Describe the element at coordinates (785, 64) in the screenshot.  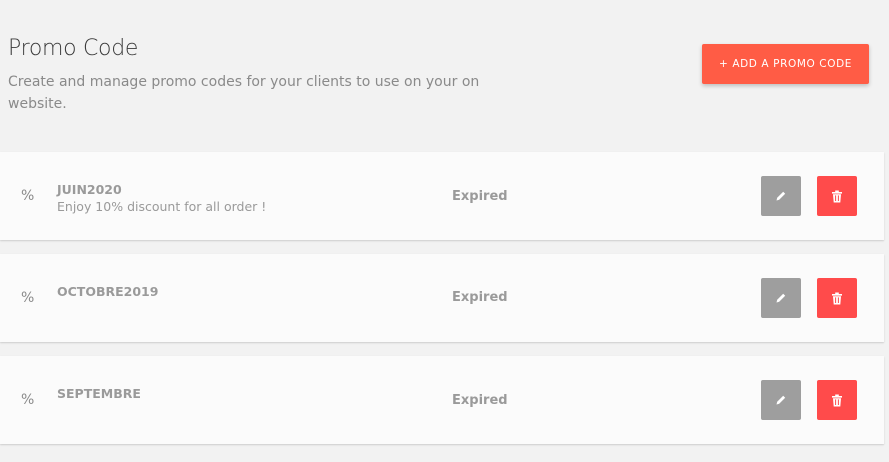
I see `add-promo-code-button: + ADD A PROMO CODE` at that location.